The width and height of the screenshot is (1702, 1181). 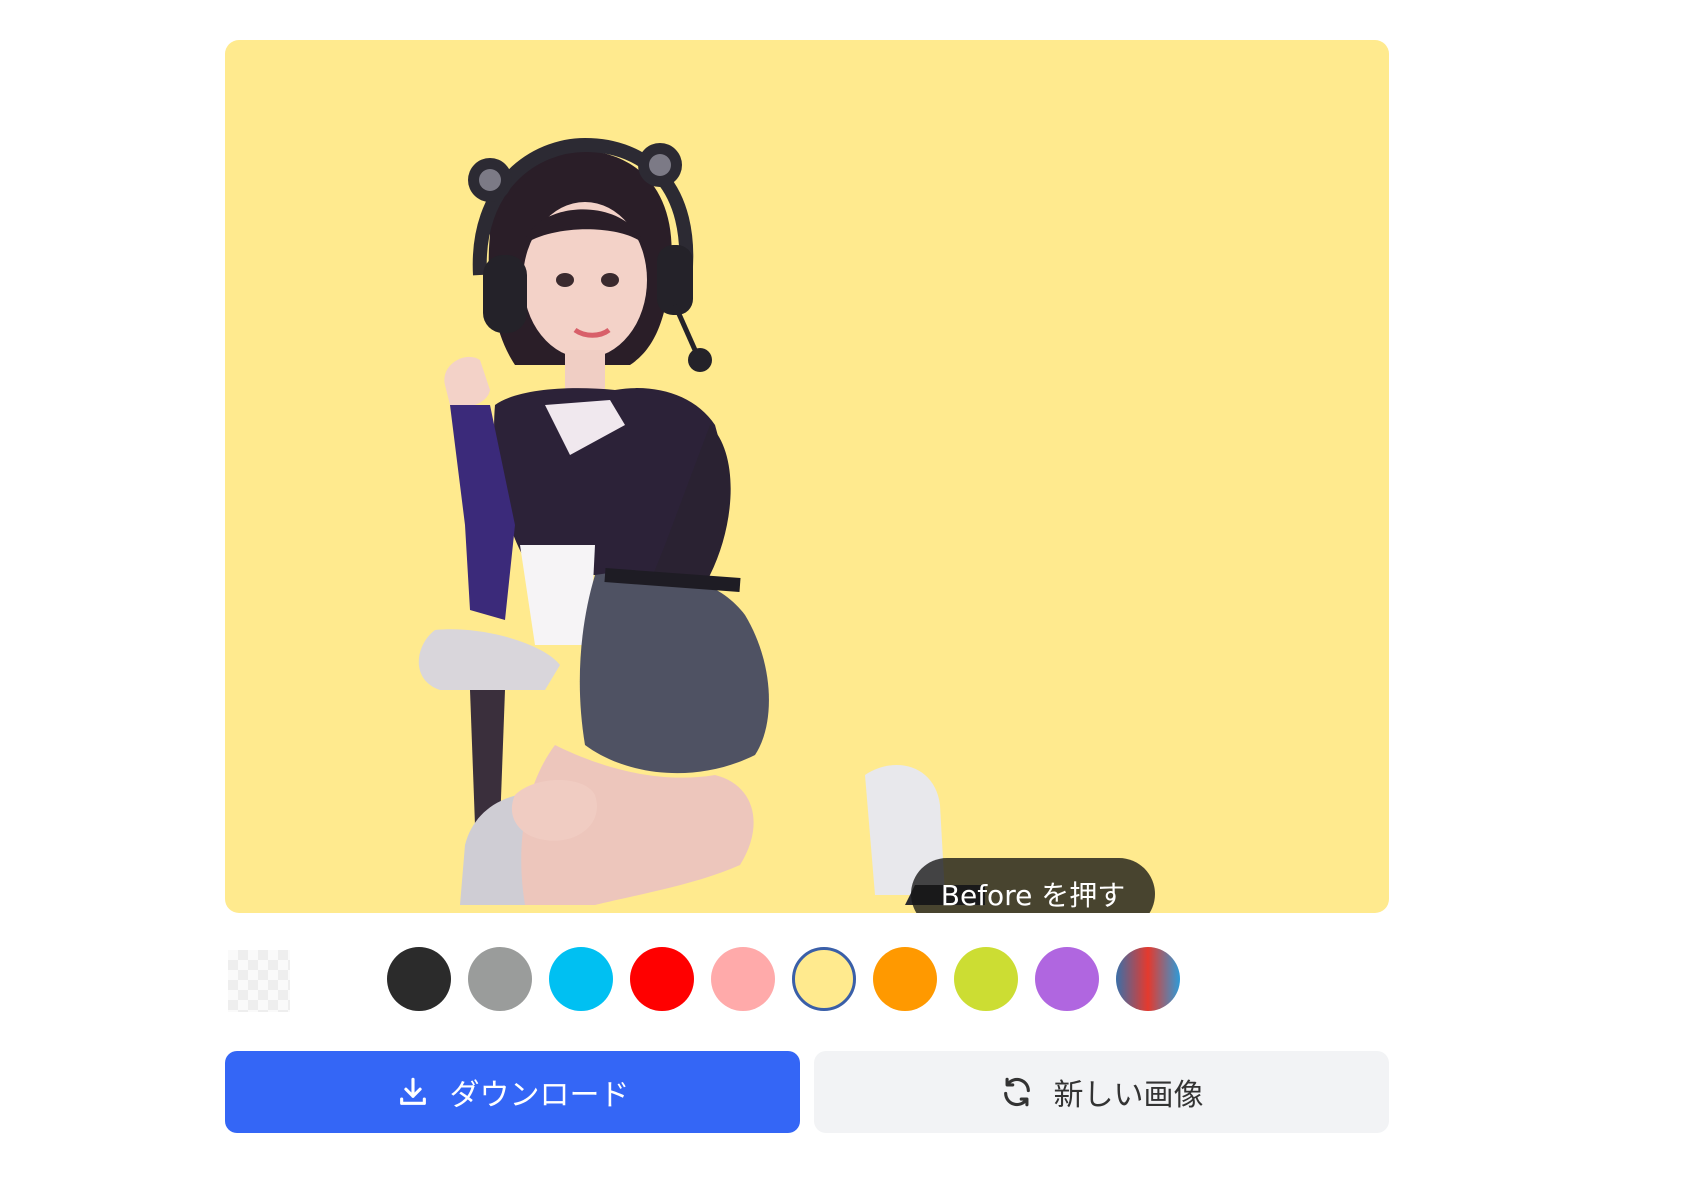 I want to click on swatch-gray, so click(x=500, y=979).